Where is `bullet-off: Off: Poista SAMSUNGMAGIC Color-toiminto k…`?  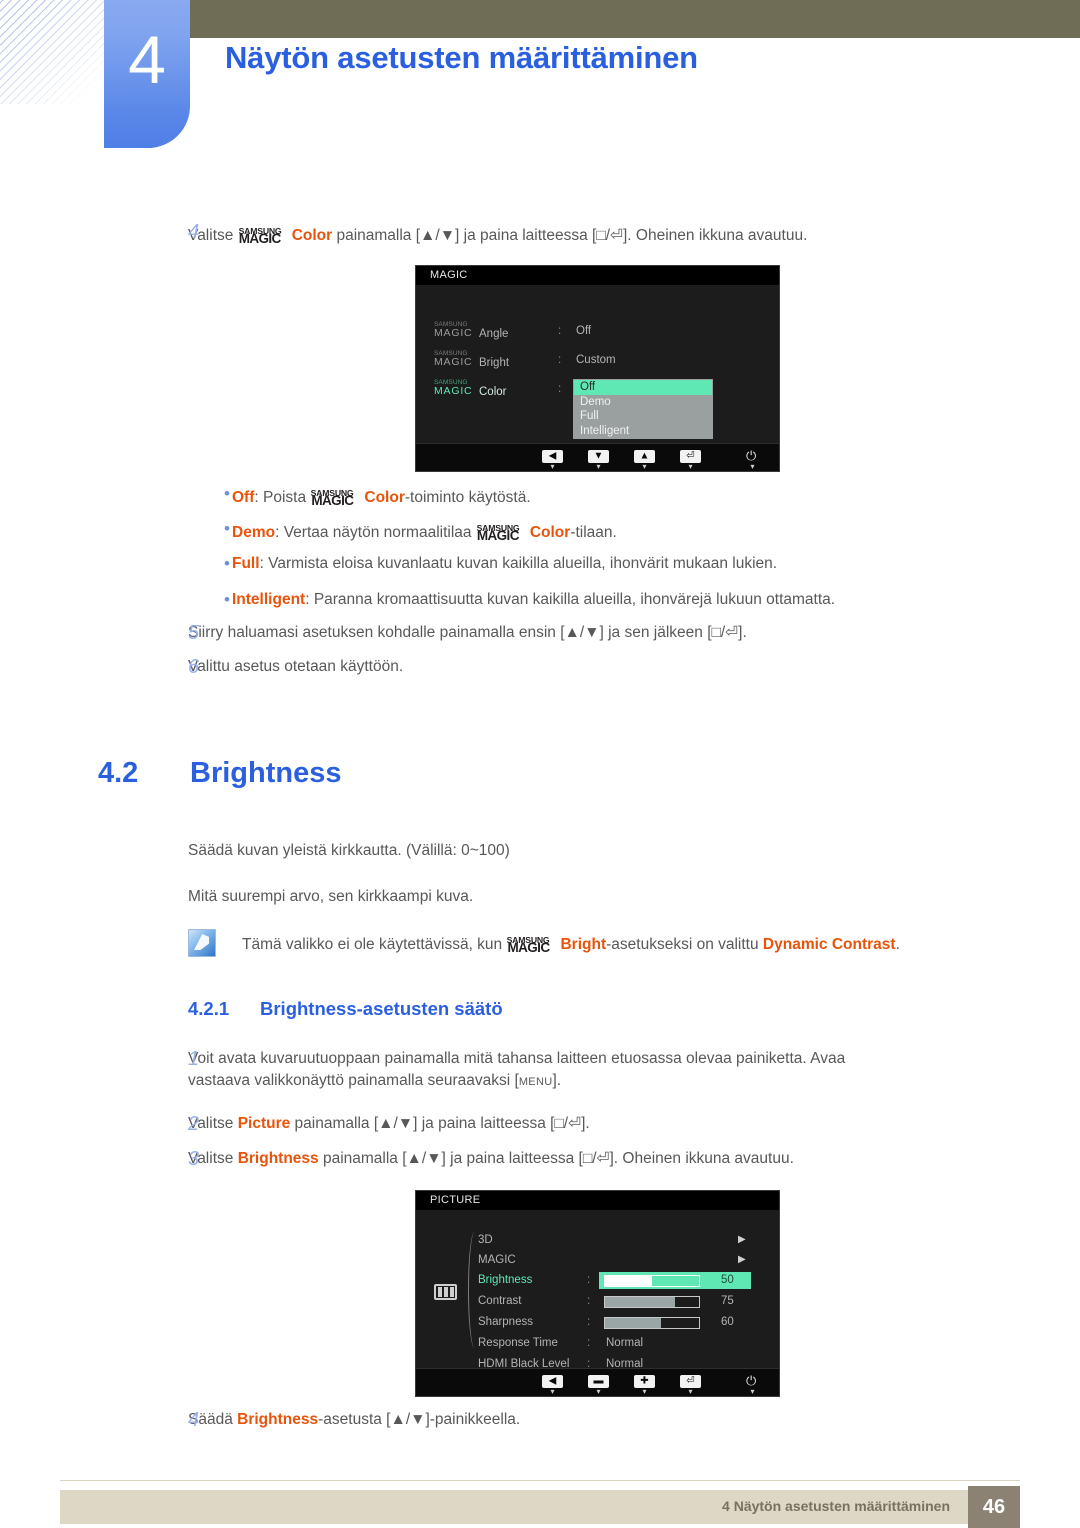
bullet-off: Off: Poista SAMSUNGMAGIC Color-toiminto k… is located at coordinates (588, 496).